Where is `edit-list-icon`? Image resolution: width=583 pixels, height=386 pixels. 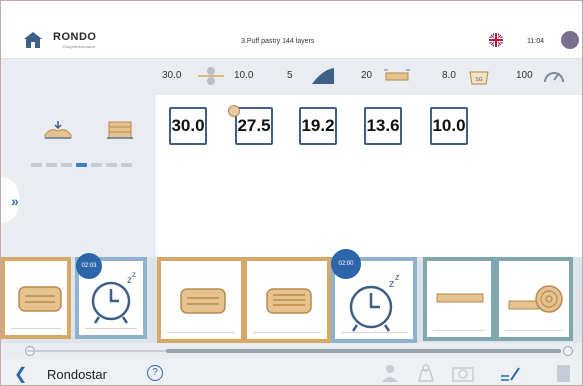
edit-list-icon is located at coordinates (510, 373).